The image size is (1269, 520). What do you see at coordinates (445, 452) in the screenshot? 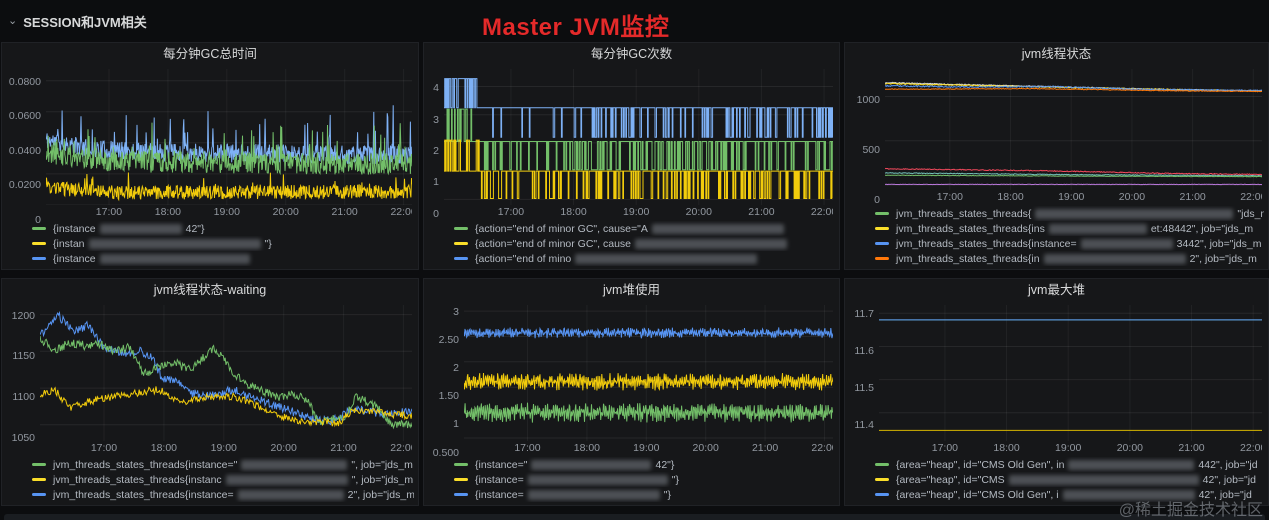
I see `y-axis-label: 0.500` at bounding box center [445, 452].